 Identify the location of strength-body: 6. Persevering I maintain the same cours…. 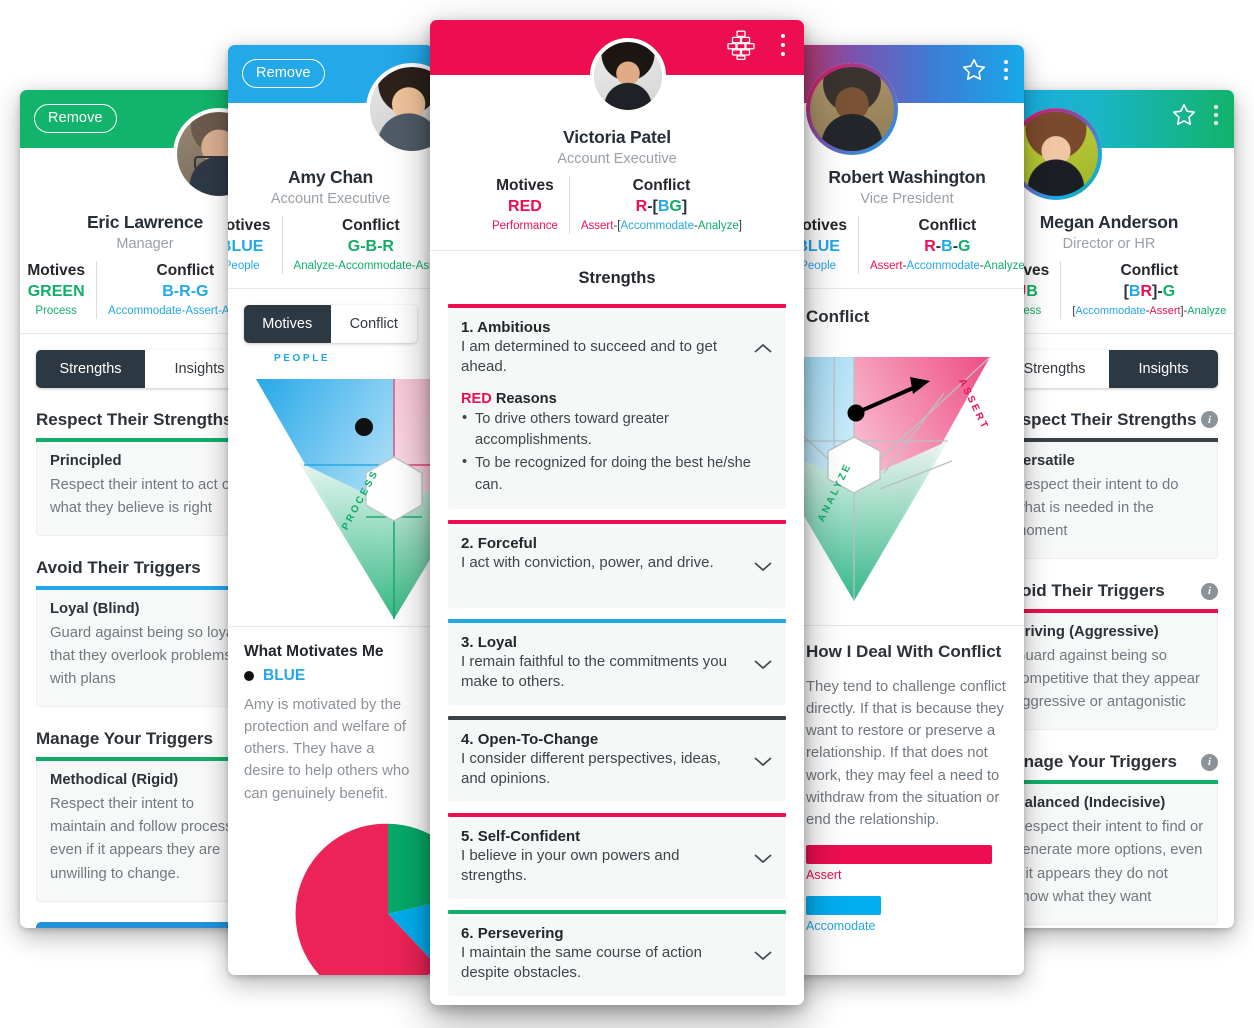
(617, 955).